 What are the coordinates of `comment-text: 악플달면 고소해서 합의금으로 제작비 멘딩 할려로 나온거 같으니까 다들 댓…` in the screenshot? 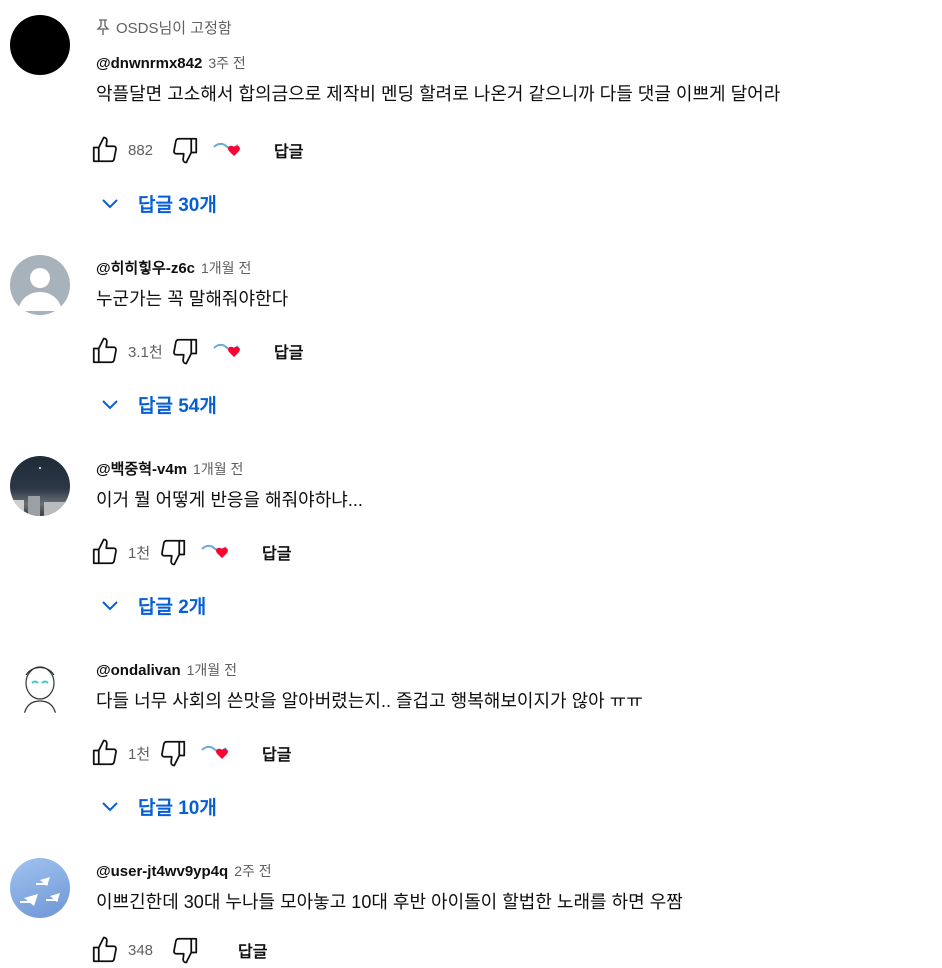 It's located at (438, 94).